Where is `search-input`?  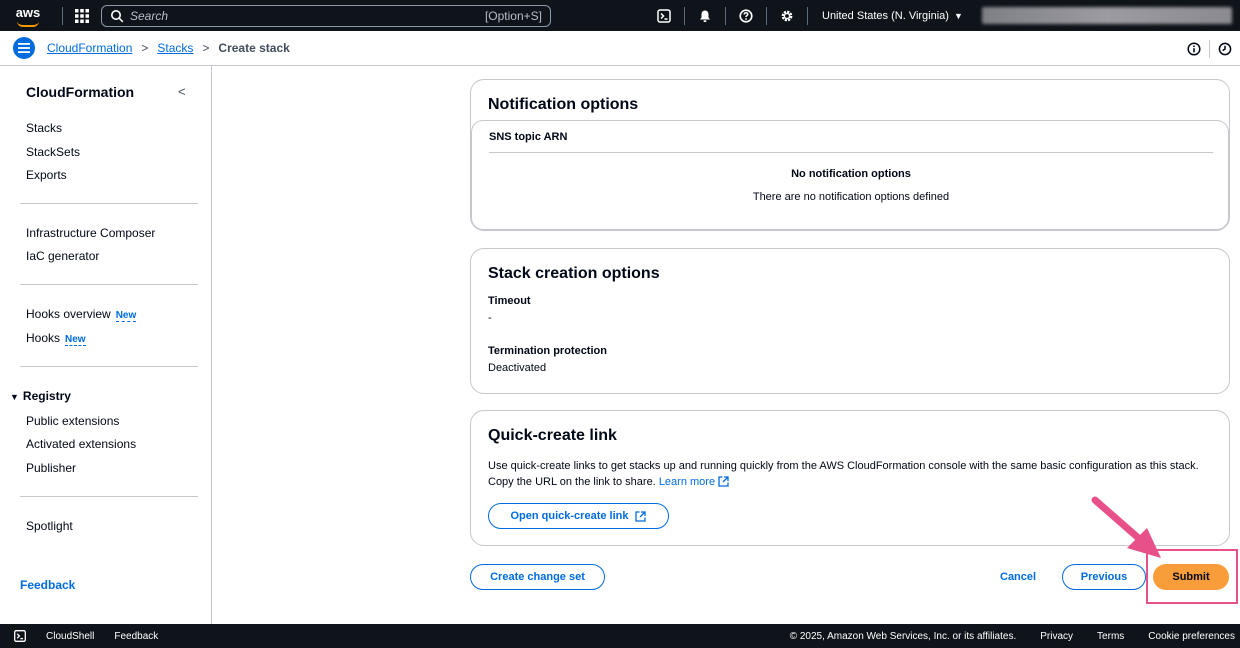 search-input is located at coordinates (307, 15).